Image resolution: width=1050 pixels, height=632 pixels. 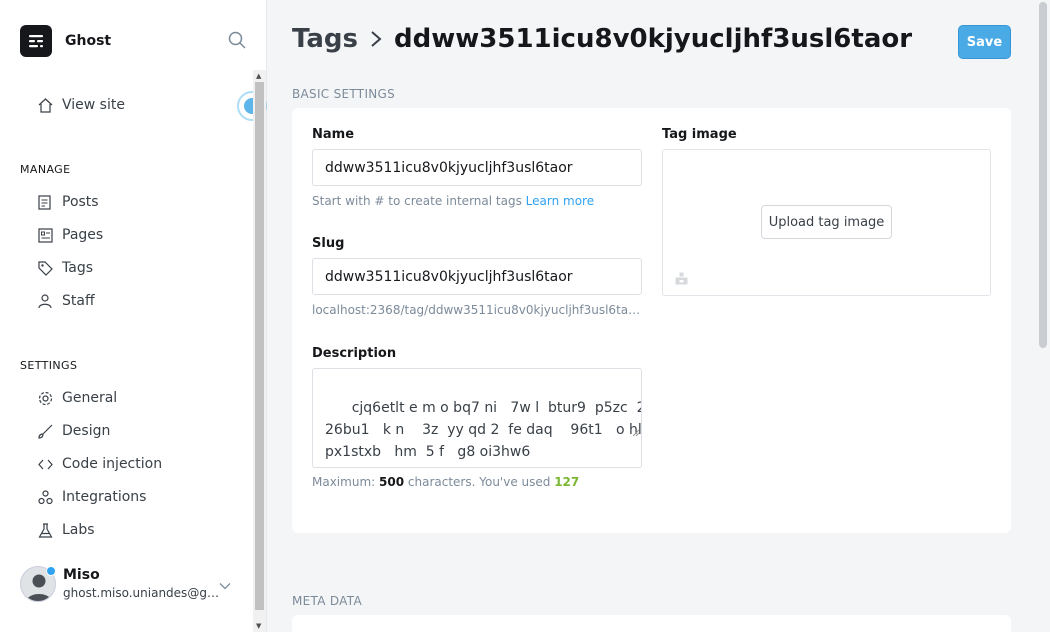 I want to click on chevron-right-icon, so click(x=376, y=39).